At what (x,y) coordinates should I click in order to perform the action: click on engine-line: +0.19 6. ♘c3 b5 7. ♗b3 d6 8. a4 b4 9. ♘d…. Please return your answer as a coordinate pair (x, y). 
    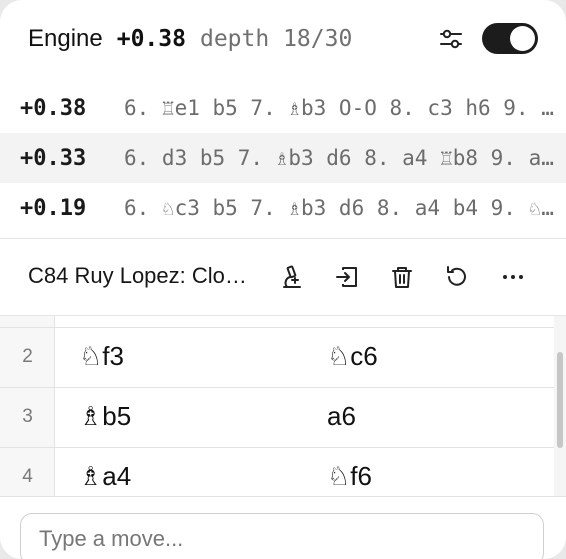
    Looking at the image, I should click on (283, 208).